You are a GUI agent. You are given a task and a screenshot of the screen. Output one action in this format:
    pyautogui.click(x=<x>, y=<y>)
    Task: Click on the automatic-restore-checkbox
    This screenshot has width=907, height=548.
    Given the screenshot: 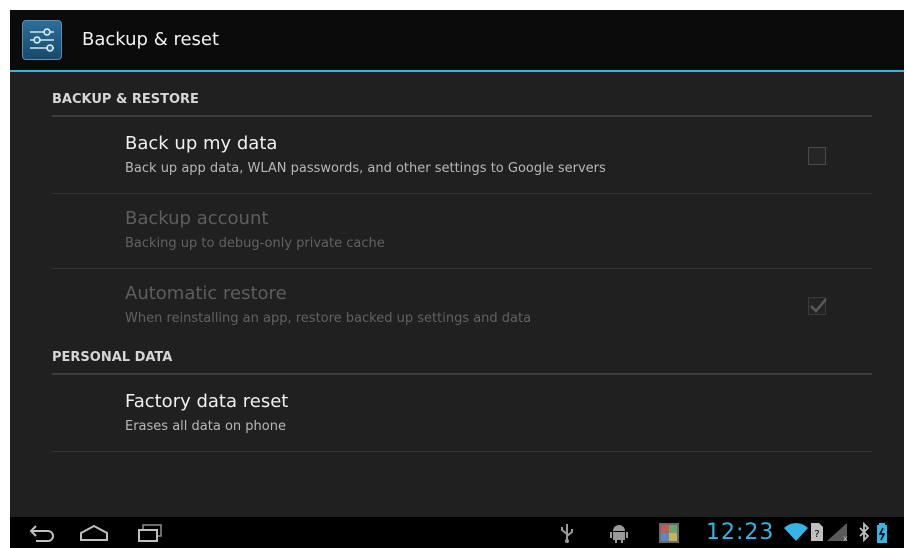 What is the action you would take?
    pyautogui.click(x=817, y=306)
    